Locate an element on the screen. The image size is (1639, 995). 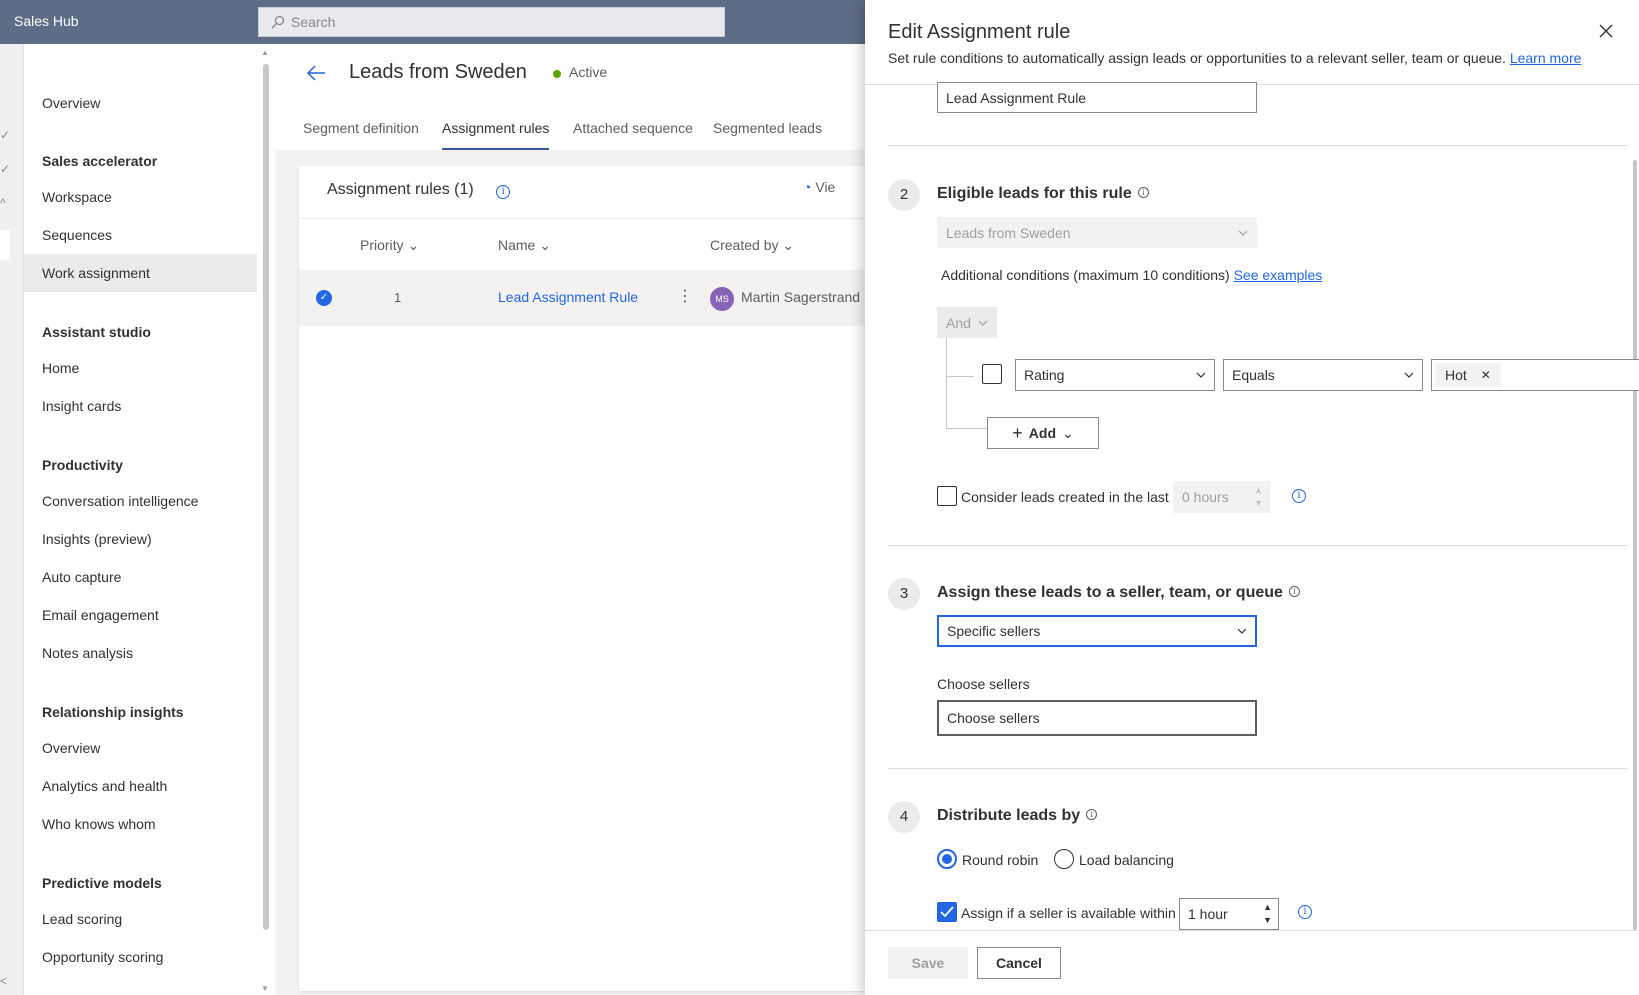
panel-footer: Save Cancel is located at coordinates (1252, 963).